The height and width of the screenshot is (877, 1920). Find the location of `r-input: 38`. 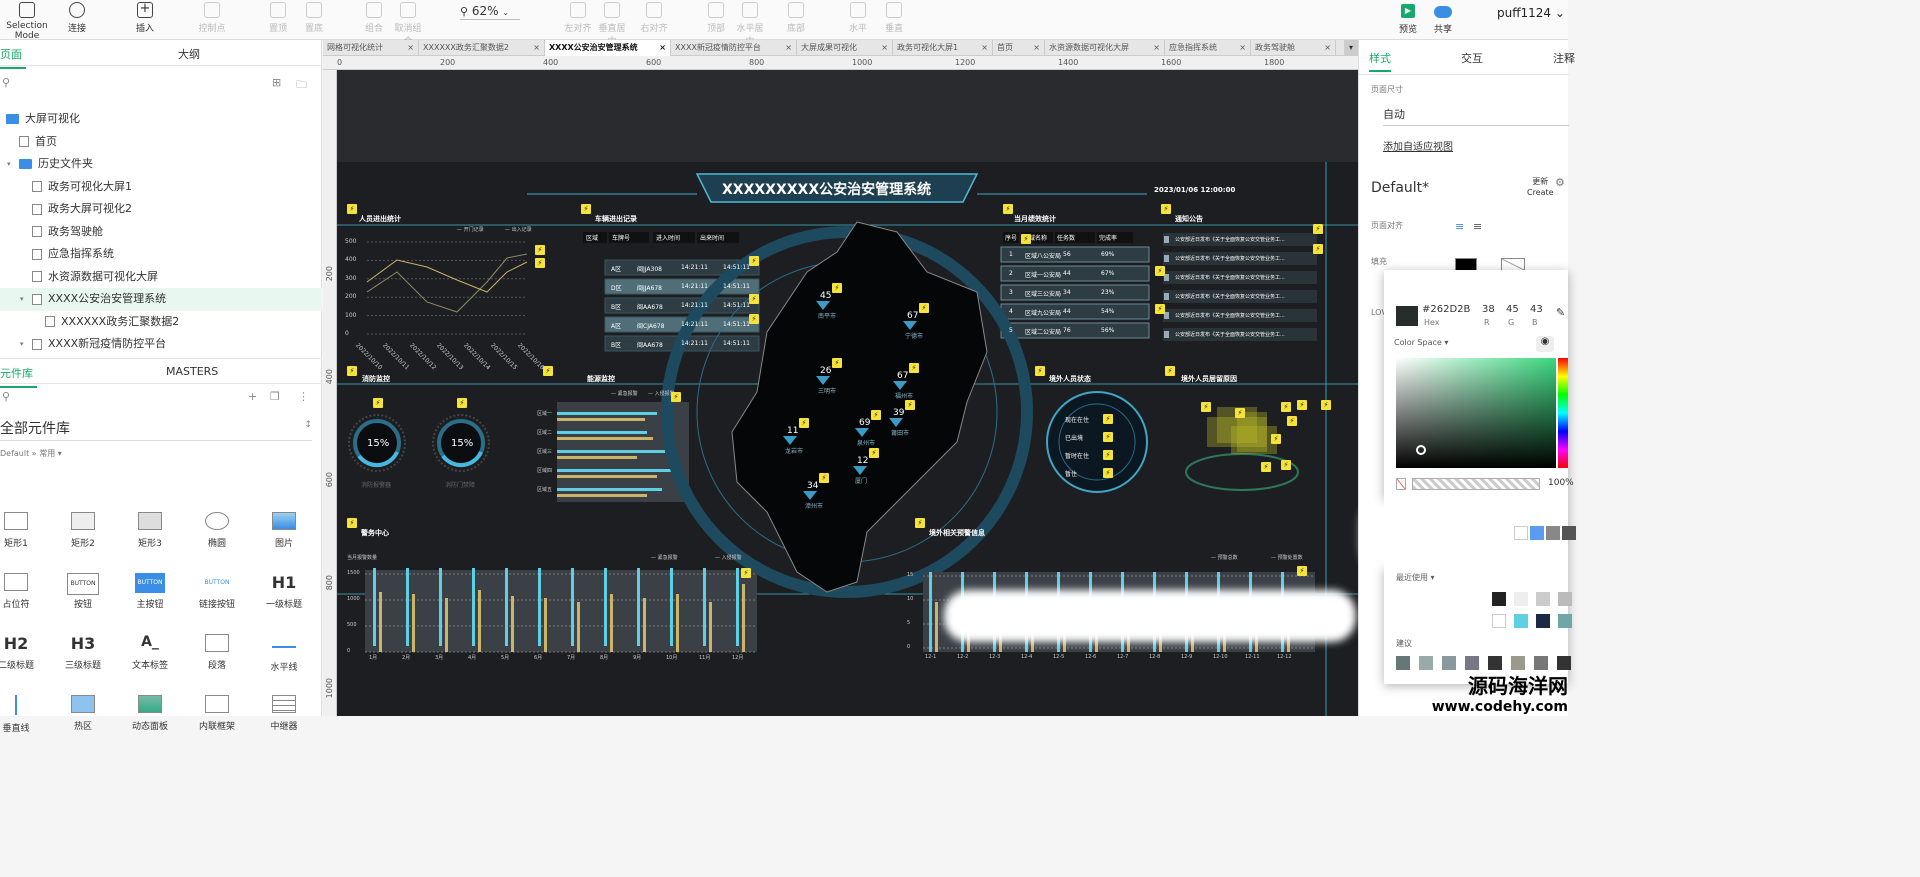

r-input: 38 is located at coordinates (1488, 309).